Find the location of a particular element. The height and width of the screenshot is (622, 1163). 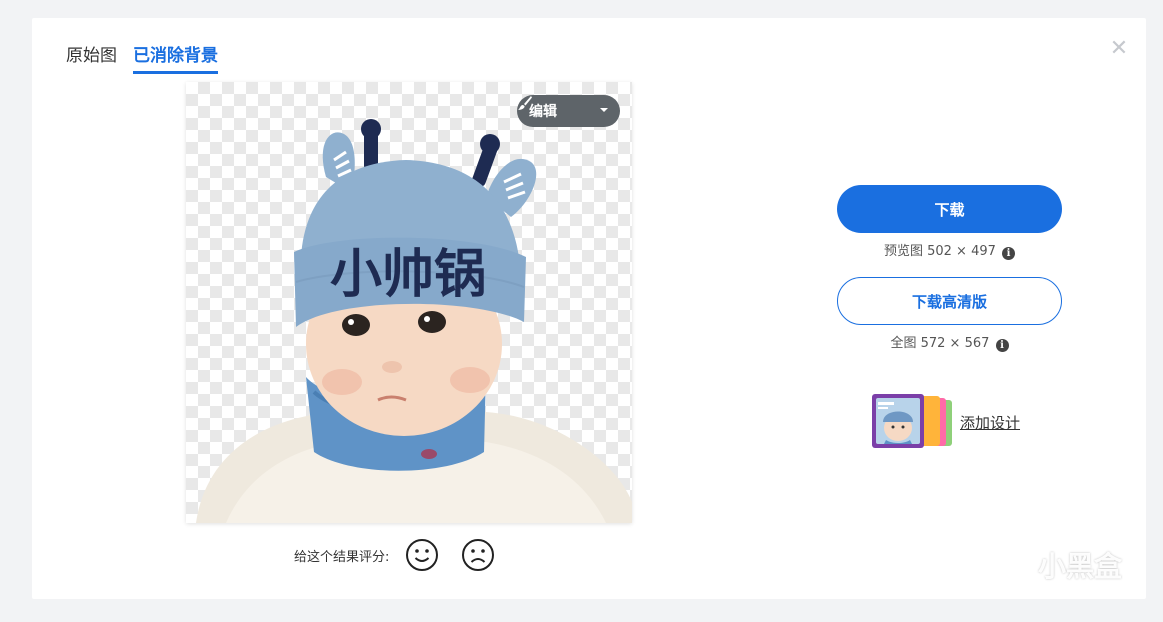

smile-icon is located at coordinates (422, 555).